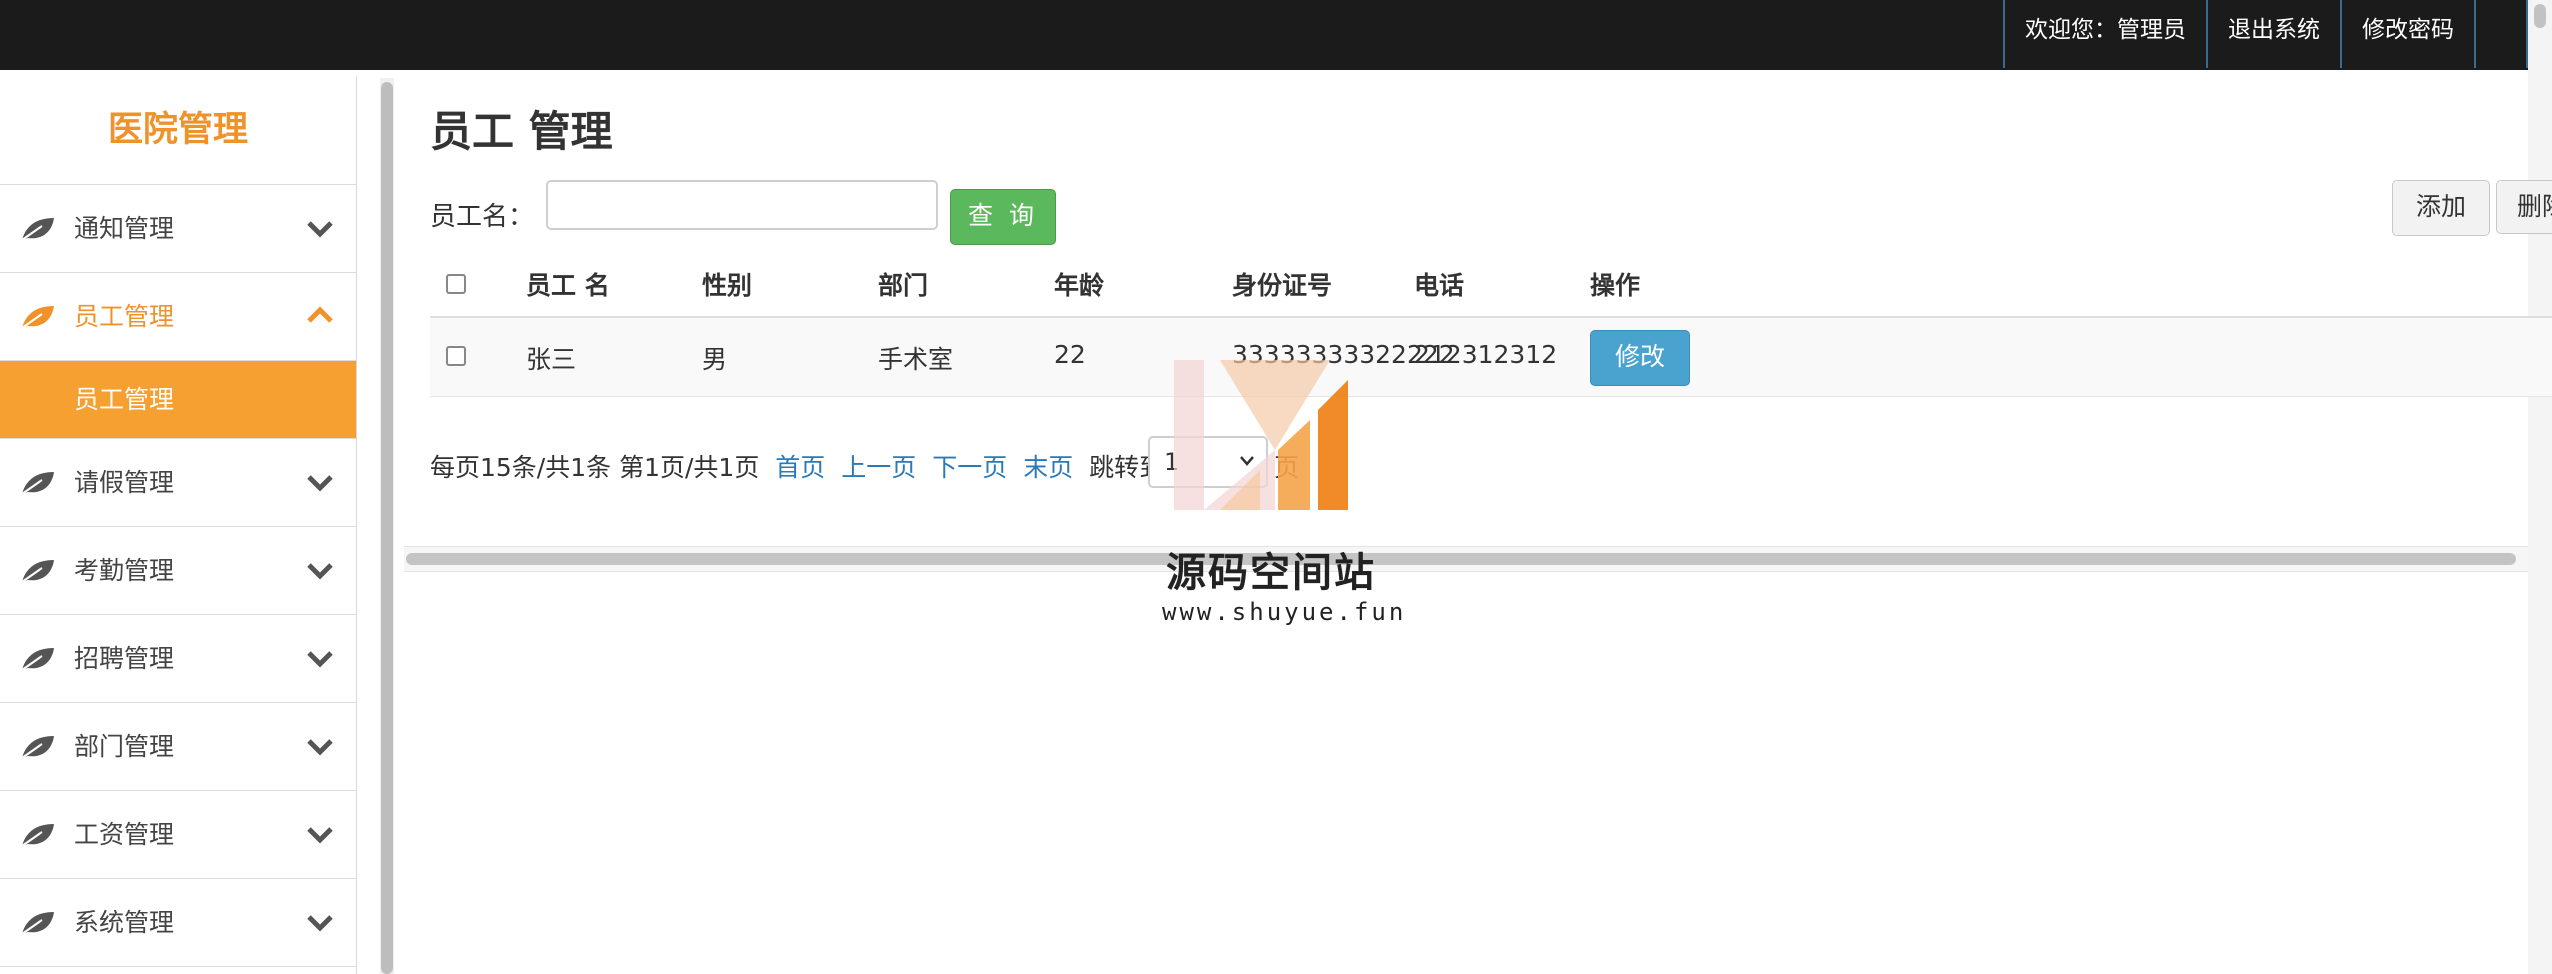 The image size is (2552, 974). I want to click on change-password-link: 修改密码, so click(2407, 34).